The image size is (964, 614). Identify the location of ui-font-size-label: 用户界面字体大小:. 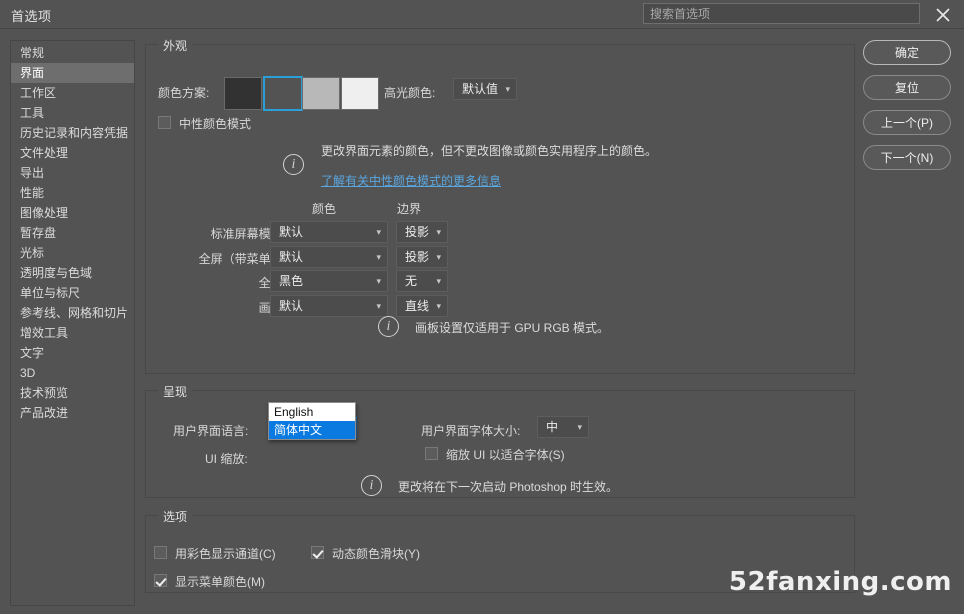
(471, 431).